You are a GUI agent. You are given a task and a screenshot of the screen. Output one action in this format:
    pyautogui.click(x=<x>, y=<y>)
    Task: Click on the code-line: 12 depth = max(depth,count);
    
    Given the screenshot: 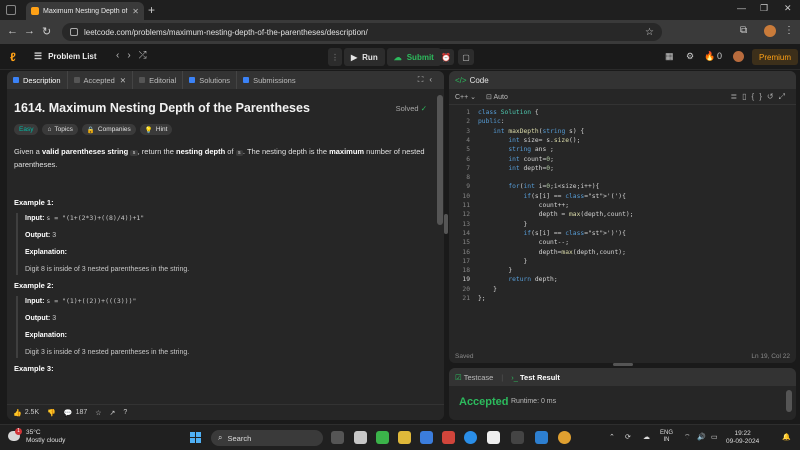 What is the action you would take?
    pyautogui.click(x=622, y=215)
    